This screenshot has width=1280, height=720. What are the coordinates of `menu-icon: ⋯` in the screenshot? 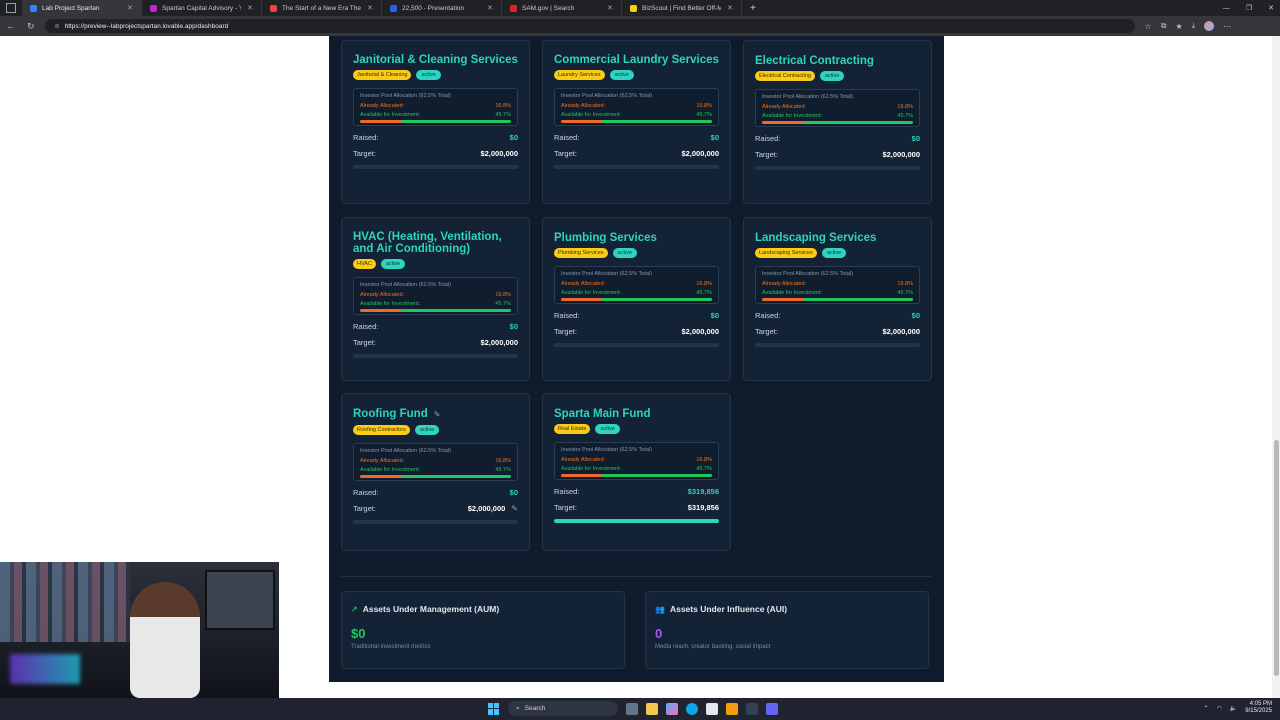 It's located at (1227, 26).